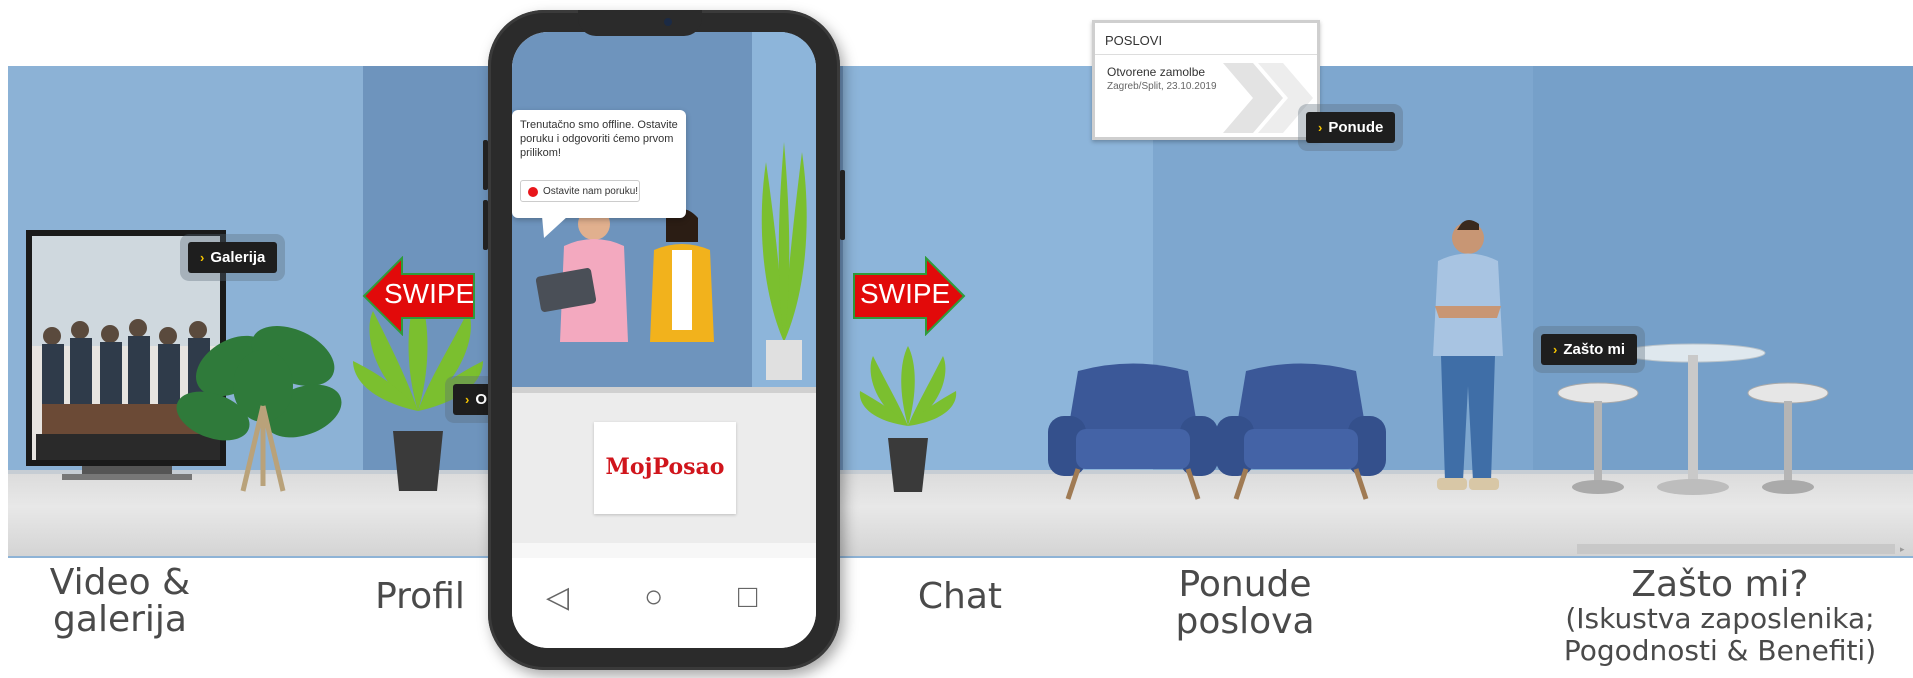 Image resolution: width=1913 pixels, height=678 pixels. What do you see at coordinates (120, 619) in the screenshot?
I see `label-line: galerija` at bounding box center [120, 619].